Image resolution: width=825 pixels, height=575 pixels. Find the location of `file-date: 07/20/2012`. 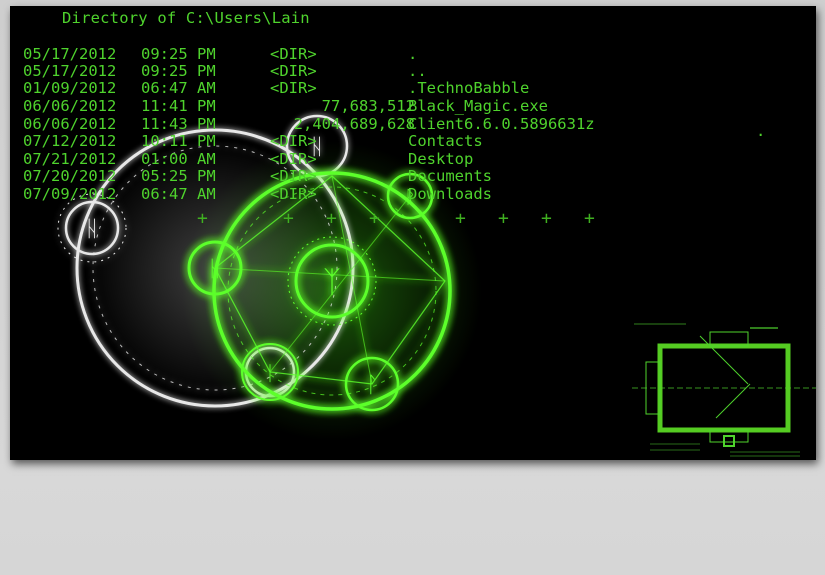

file-date: 07/20/2012 is located at coordinates (70, 176).